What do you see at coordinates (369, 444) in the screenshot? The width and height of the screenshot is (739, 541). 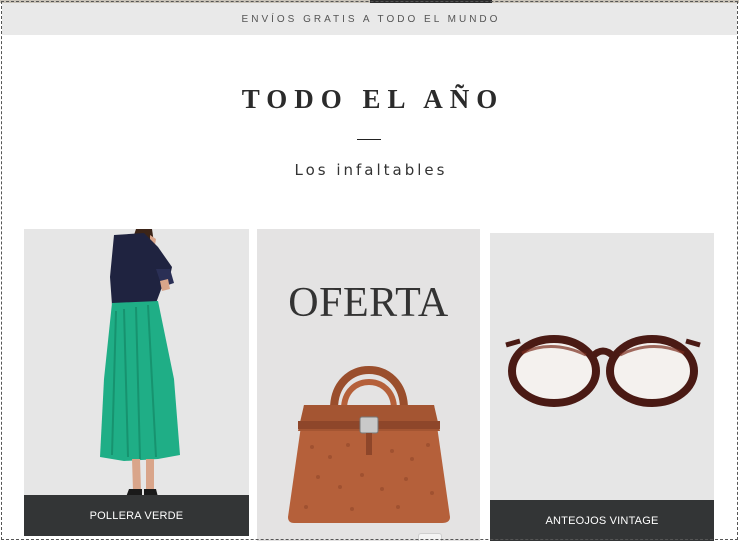 I see `brown-handbag-image` at bounding box center [369, 444].